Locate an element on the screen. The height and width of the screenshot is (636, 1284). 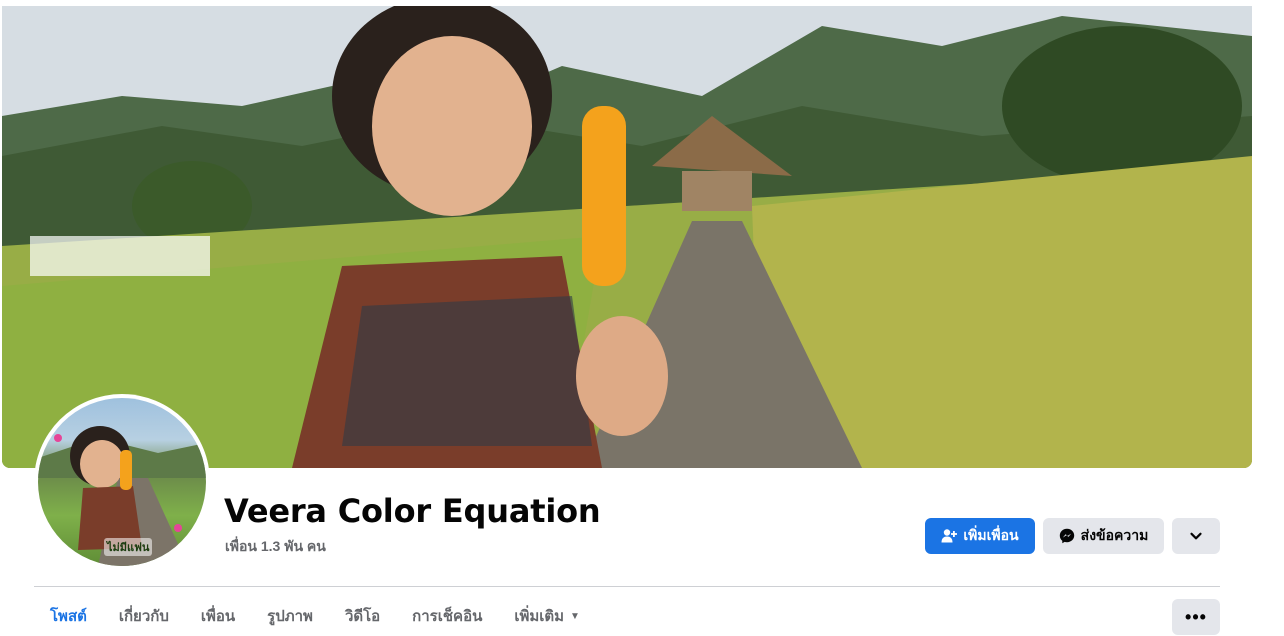
tab-about: เกี่ยวกับ is located at coordinates (144, 616).